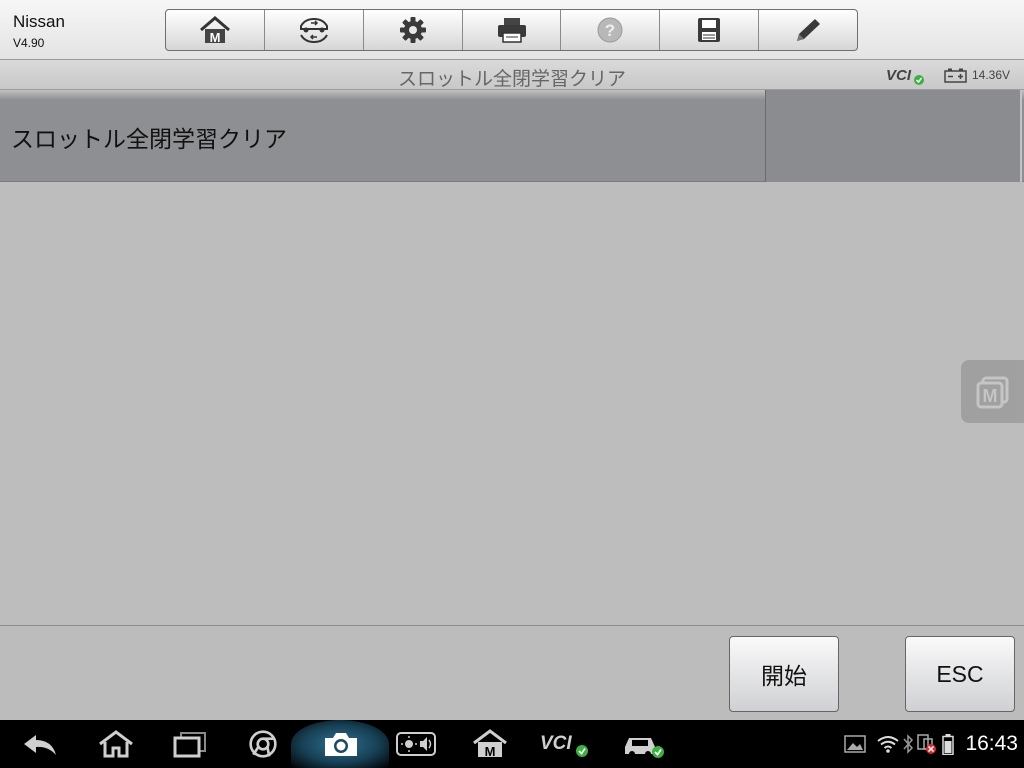  Describe the element at coordinates (888, 744) in the screenshot. I see `wifi-icon` at that location.